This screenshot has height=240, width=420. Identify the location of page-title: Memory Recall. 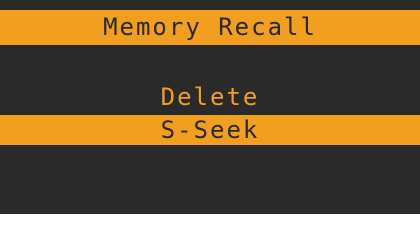
(210, 27).